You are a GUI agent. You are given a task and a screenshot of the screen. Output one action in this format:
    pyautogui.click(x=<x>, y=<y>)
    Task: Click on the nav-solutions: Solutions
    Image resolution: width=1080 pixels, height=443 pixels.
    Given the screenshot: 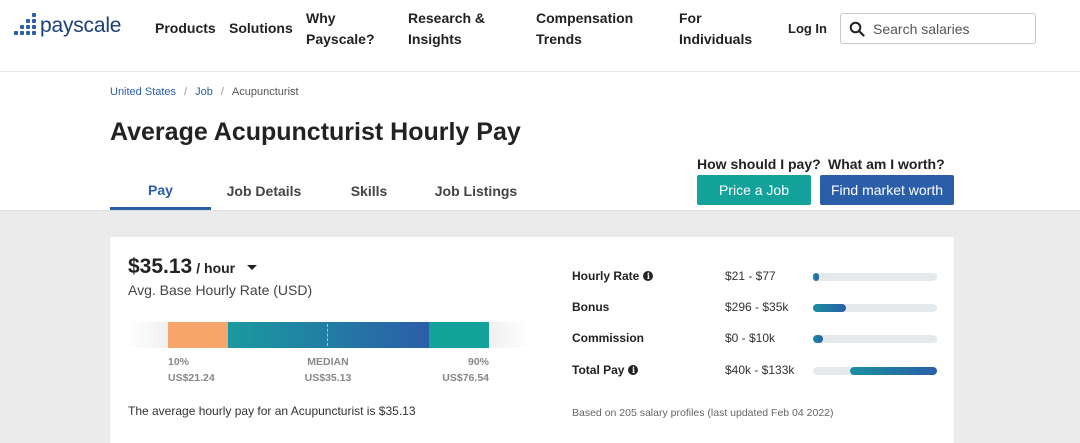 What is the action you would take?
    pyautogui.click(x=261, y=28)
    